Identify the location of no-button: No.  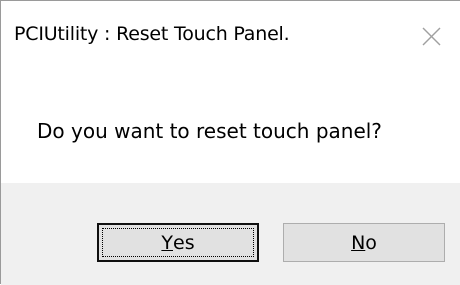
(364, 242).